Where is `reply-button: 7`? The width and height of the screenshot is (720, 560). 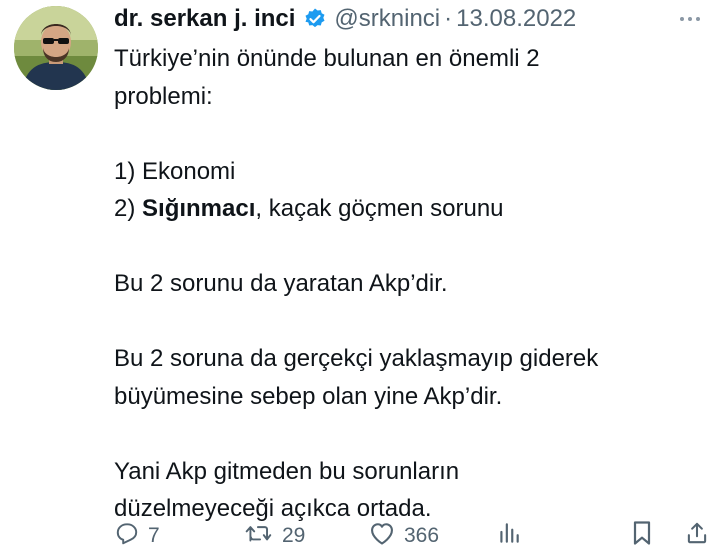
reply-button: 7 is located at coordinates (137, 536).